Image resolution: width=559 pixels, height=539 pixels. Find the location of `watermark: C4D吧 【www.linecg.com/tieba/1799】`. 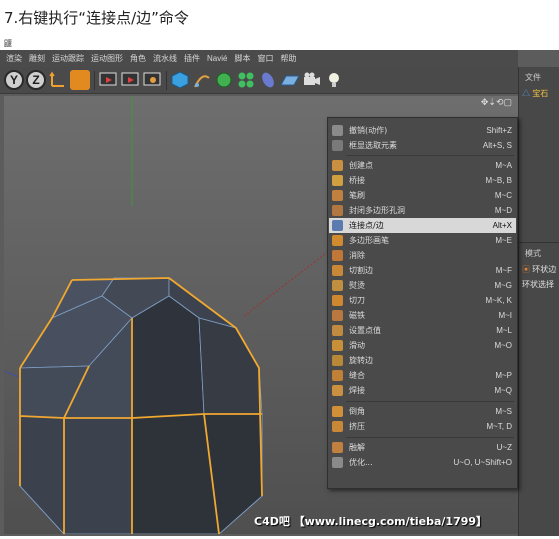

watermark: C4D吧 【www.linecg.com/tieba/1799】 is located at coordinates (371, 521).